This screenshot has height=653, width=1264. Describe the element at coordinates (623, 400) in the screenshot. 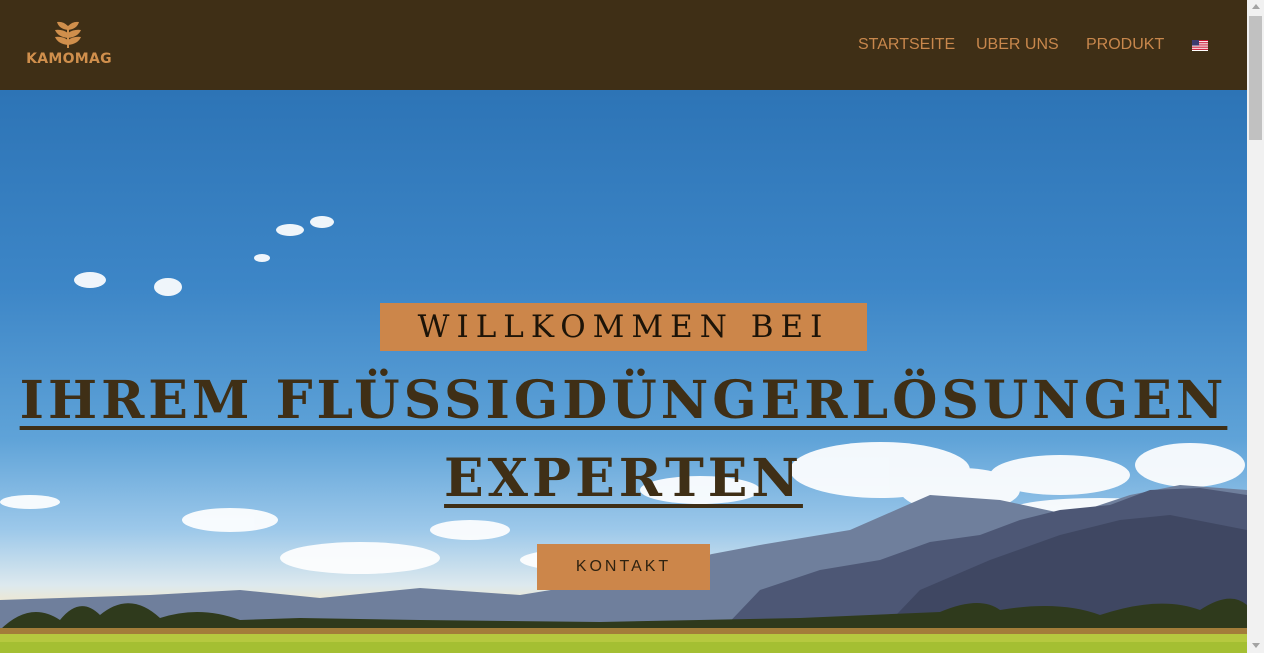

I see `headline-line-1: IHREM FLÜSSIGDÜNGERLÖSUNGEN` at that location.